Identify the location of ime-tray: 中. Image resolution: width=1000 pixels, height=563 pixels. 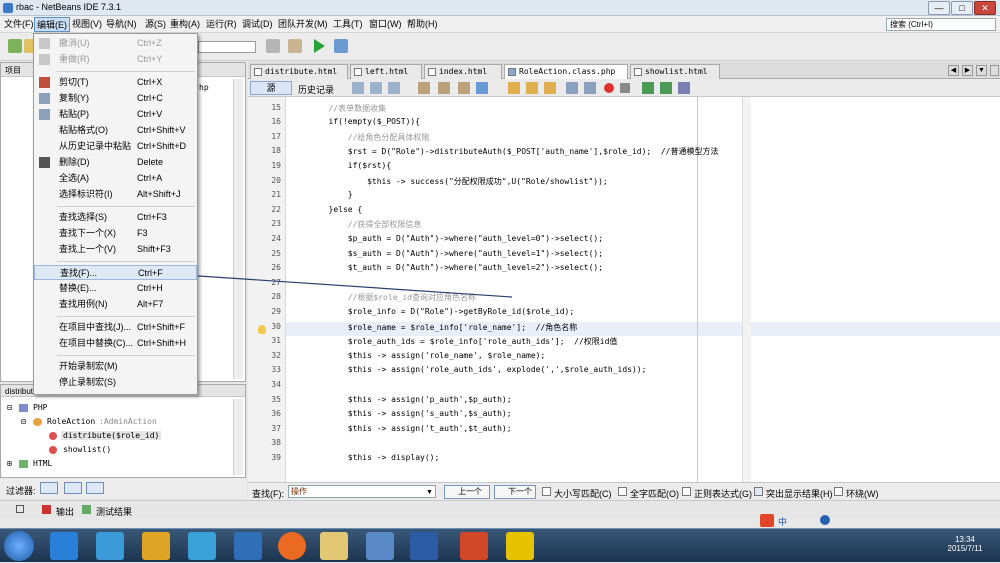
(880, 520).